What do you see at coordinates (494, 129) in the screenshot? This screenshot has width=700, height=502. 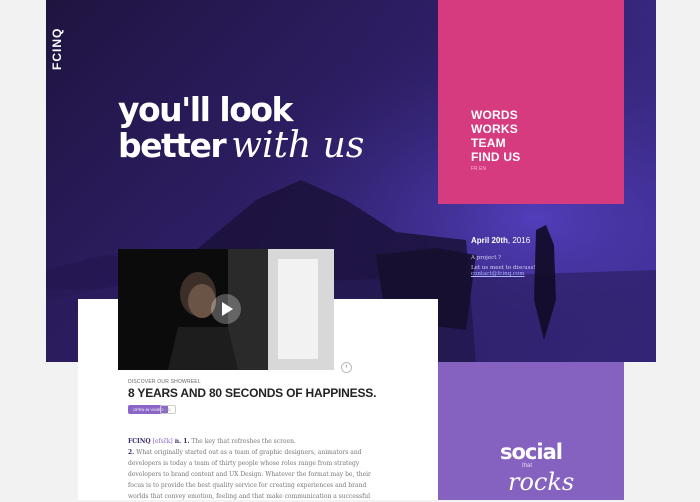 I see `menu-item-works: WORKS` at bounding box center [494, 129].